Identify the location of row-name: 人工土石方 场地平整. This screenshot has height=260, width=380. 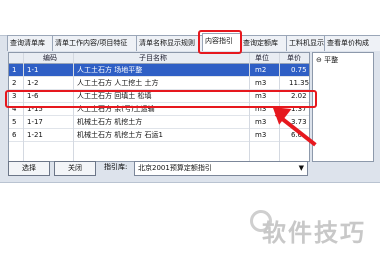
(110, 70).